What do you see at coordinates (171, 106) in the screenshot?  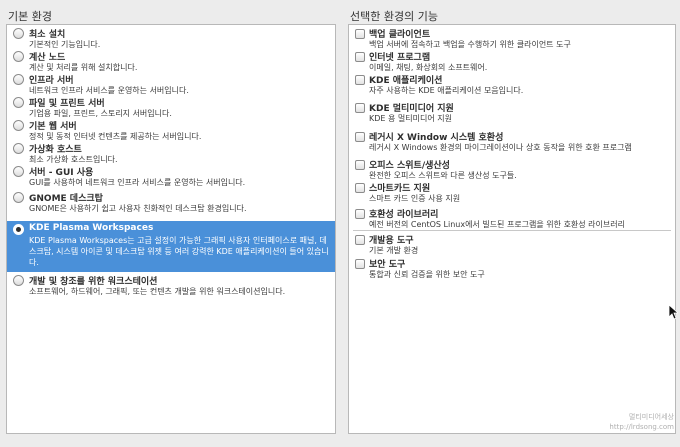 I see `env-option: 파일 및 프린트 서버 기업용 파일, 프린트, 스토리지 서버입니다.` at bounding box center [171, 106].